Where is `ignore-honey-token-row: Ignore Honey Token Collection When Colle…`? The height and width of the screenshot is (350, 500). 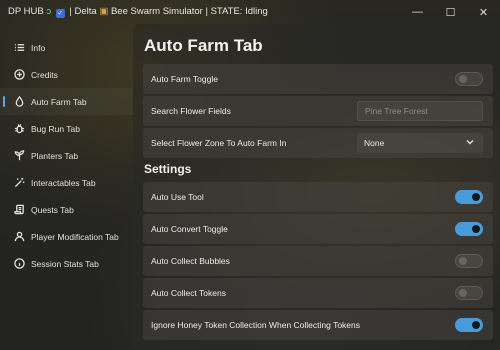
ignore-honey-token-row: Ignore Honey Token Collection When Colle… is located at coordinates (318, 325).